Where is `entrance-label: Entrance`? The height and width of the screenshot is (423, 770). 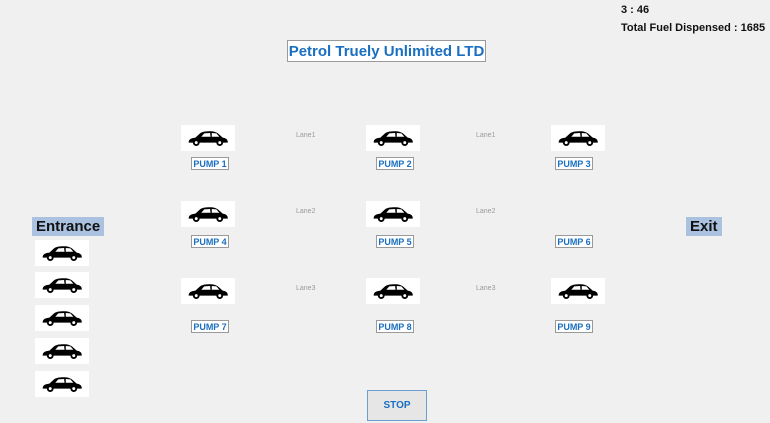 entrance-label: Entrance is located at coordinates (68, 226).